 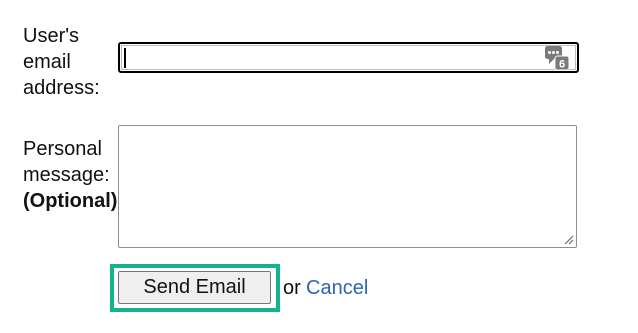 I want to click on message-optional-note: (Optional), so click(x=70, y=201).